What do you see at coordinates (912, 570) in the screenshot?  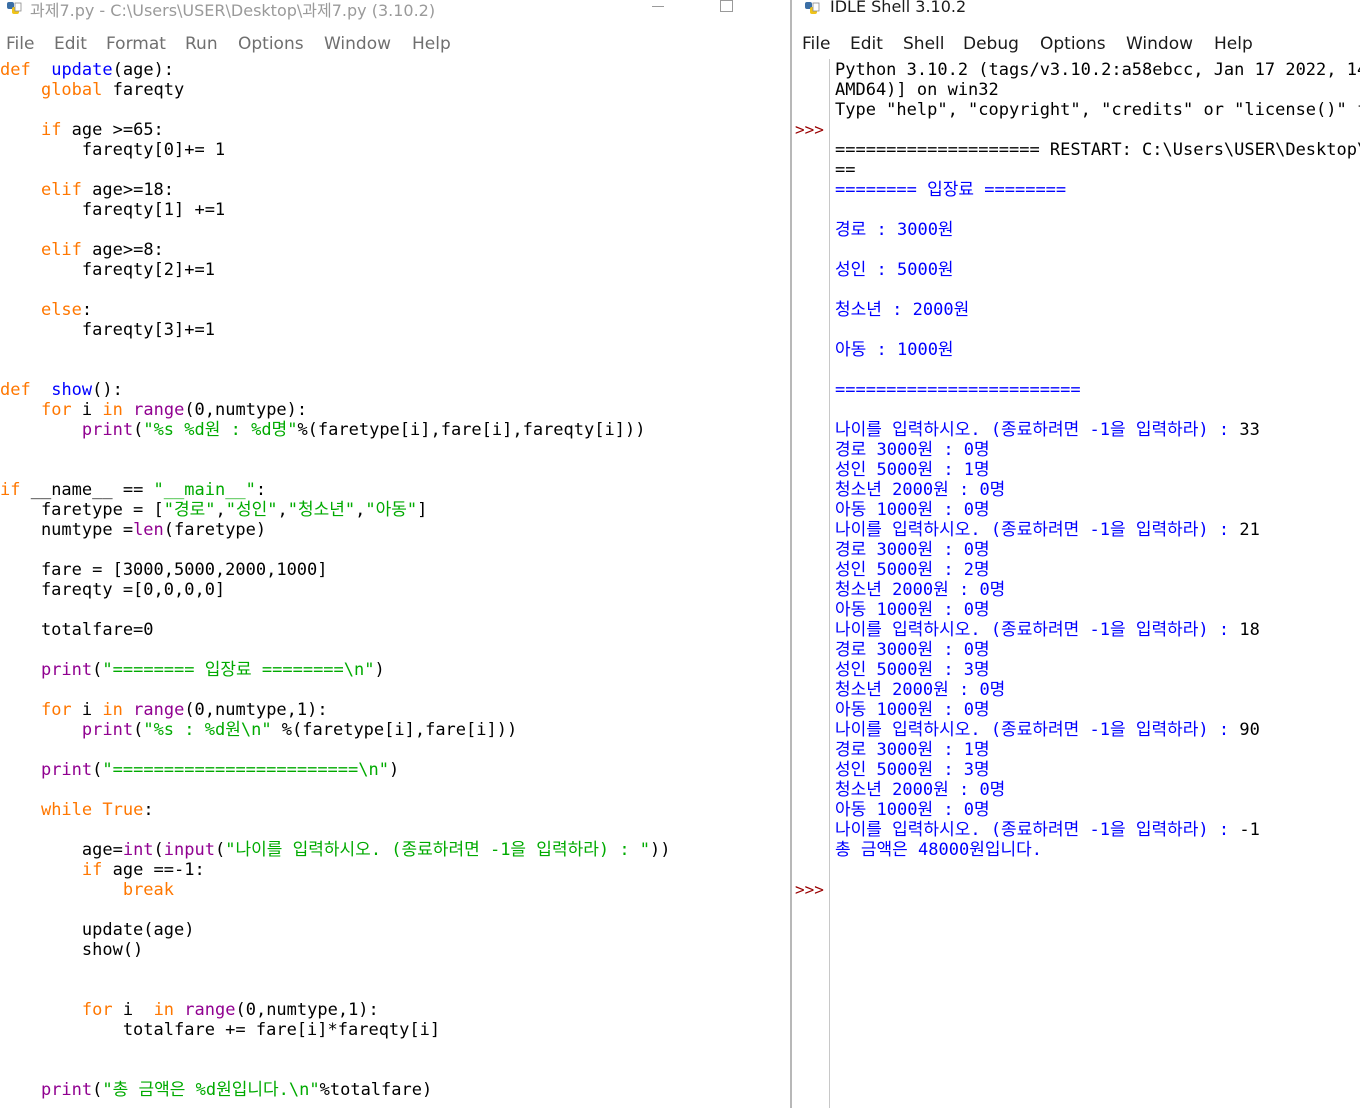 I see `shell-line: 성인 5000원 : 2명` at bounding box center [912, 570].